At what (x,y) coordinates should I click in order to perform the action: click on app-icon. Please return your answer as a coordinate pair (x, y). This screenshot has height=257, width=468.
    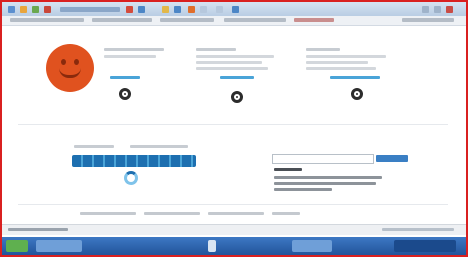
    Looking at the image, I should click on (11, 9).